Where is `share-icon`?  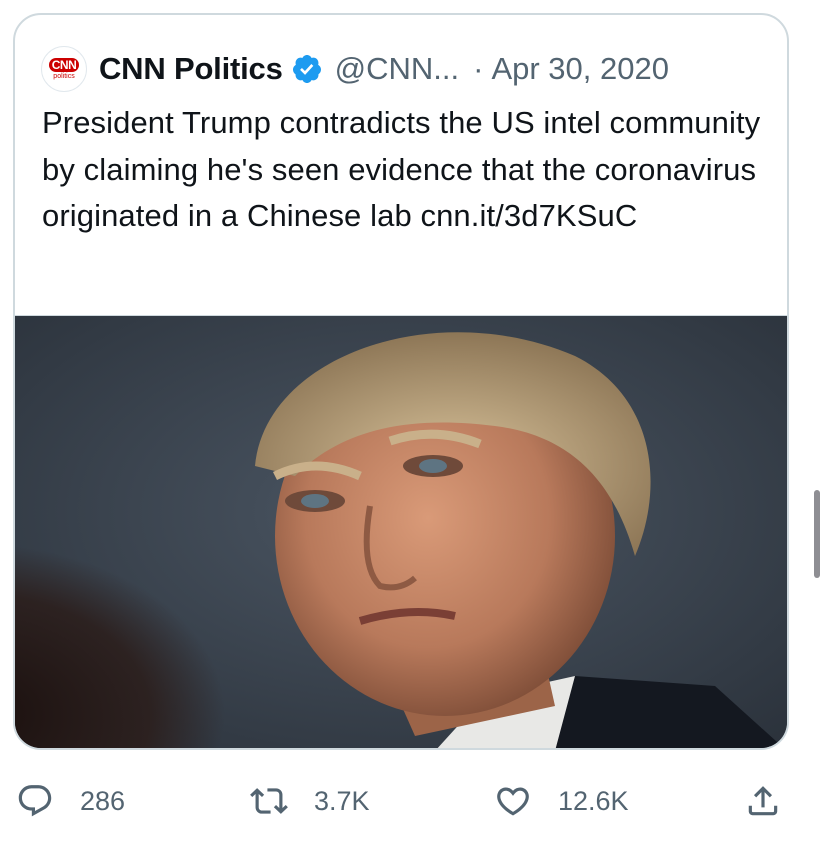 share-icon is located at coordinates (763, 801).